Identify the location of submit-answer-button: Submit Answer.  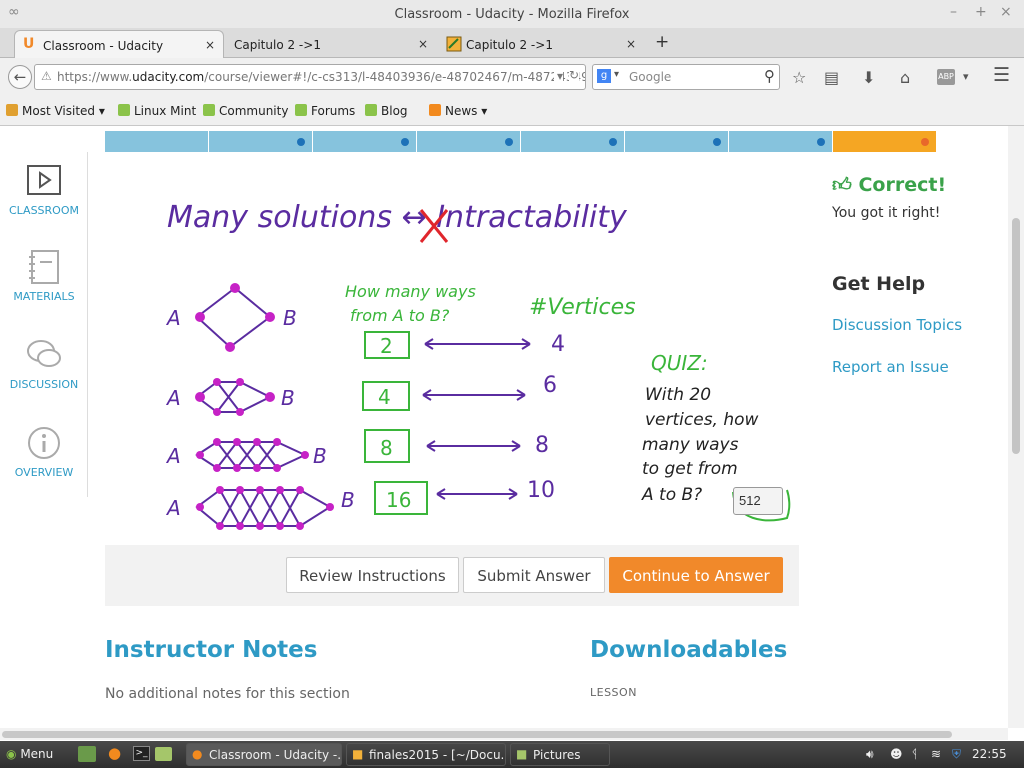
(534, 575).